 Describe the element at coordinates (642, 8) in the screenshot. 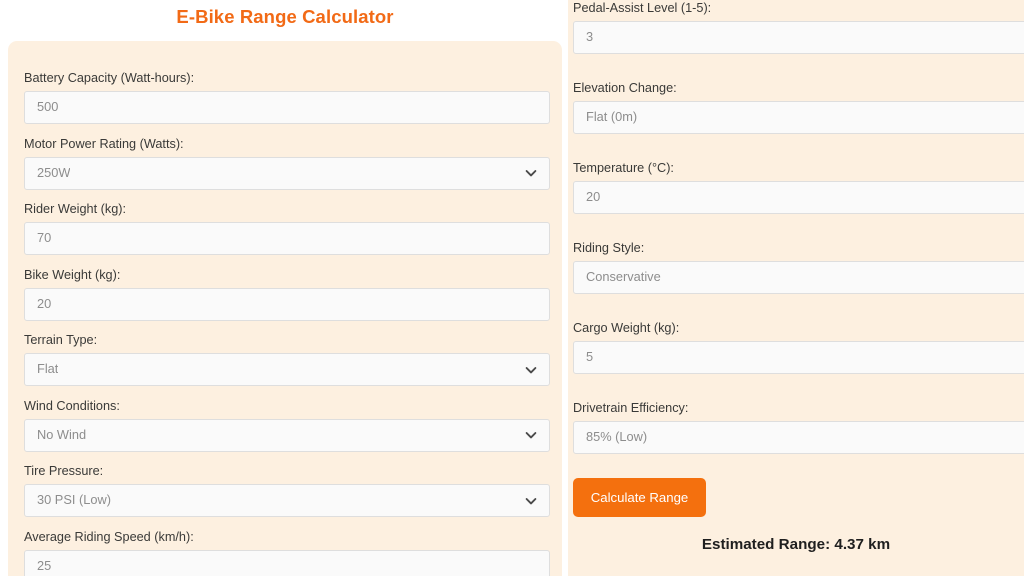

I see `label-pedal-assist-level-1-5: Pedal-Assist Level (1-5):` at that location.